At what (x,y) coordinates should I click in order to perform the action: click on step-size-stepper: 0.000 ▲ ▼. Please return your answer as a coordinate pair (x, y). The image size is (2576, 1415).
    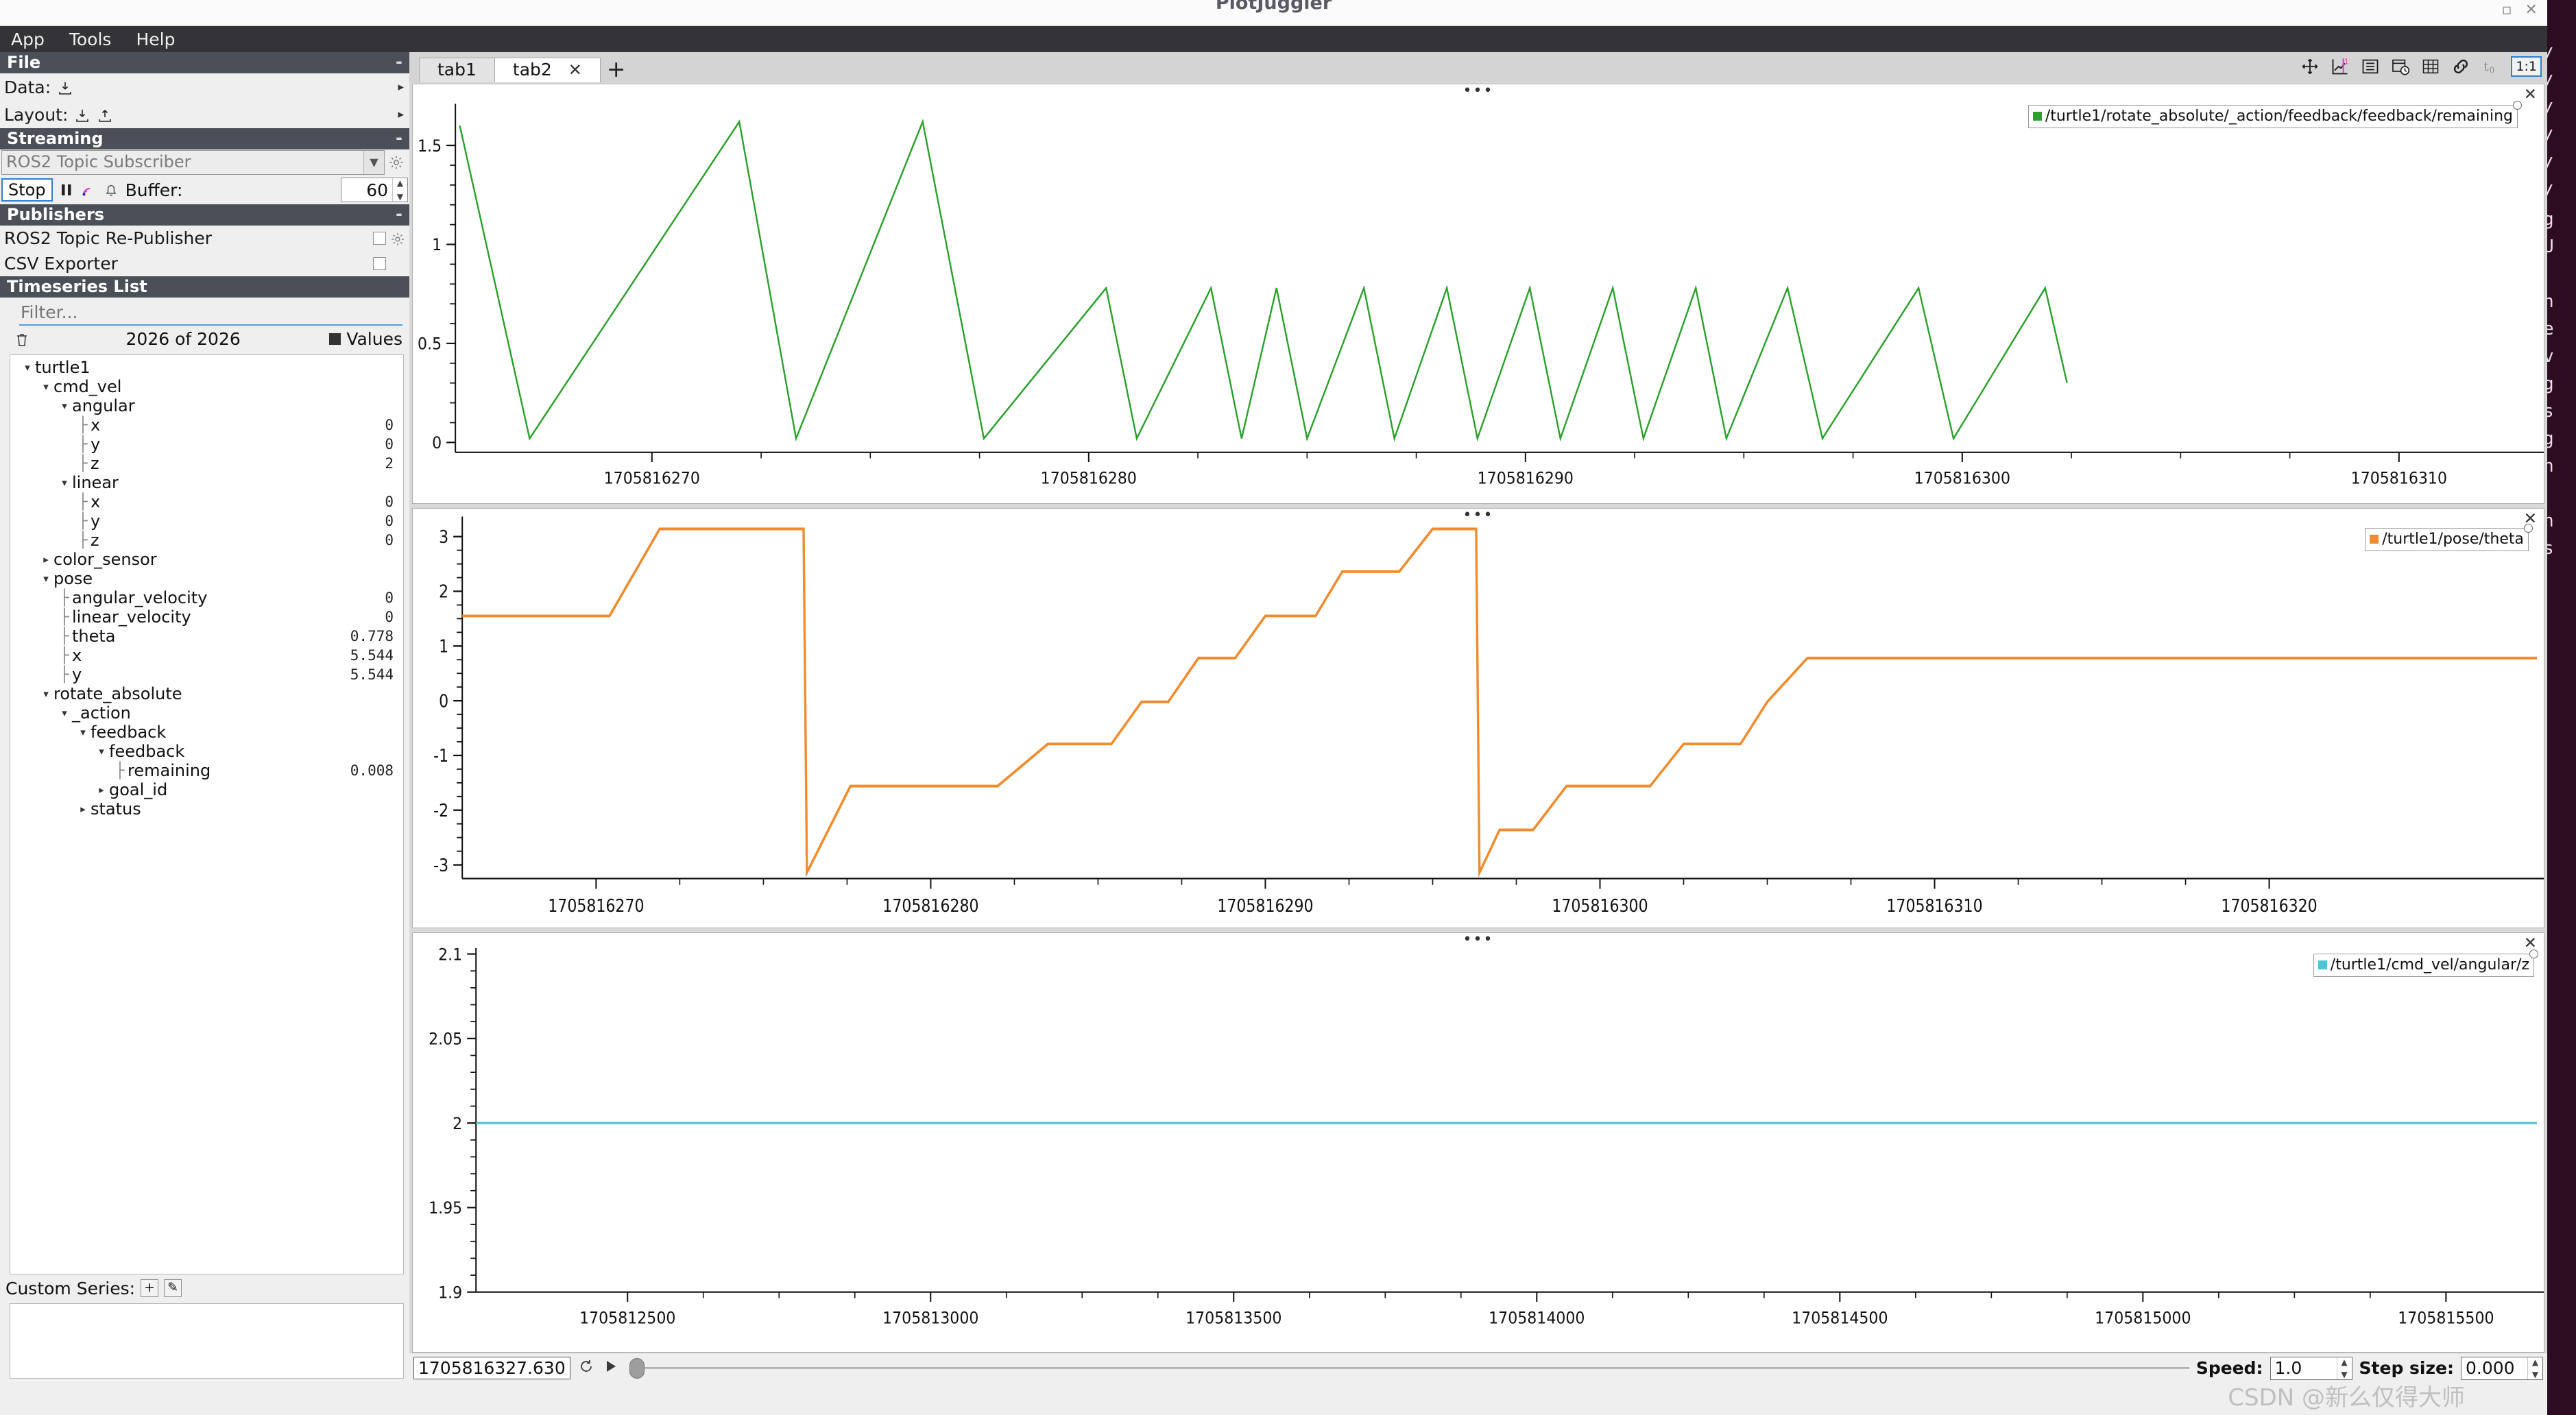
    Looking at the image, I should click on (2502, 1368).